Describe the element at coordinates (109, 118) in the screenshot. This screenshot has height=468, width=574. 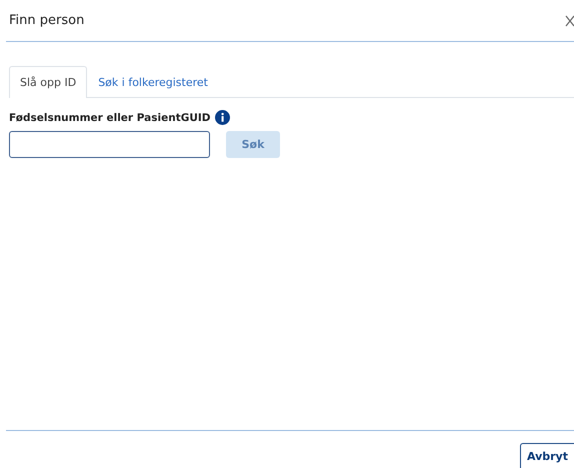
I see `field-label: Fødselsnummer eller PasientGUID` at that location.